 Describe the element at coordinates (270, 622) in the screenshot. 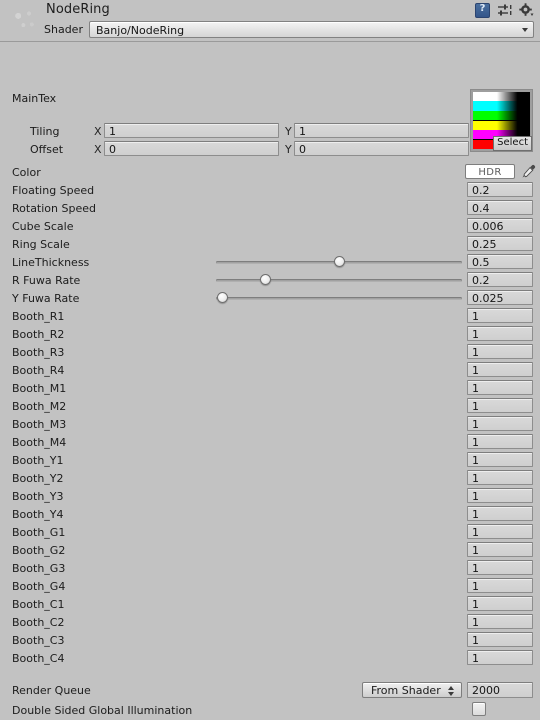

I see `property-row: Booth_C2 1` at that location.